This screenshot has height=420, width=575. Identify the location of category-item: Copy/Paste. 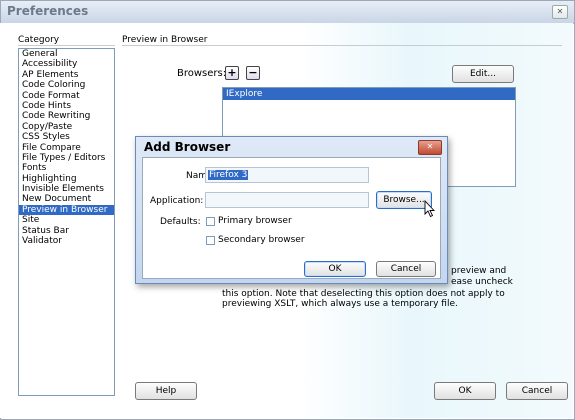
(66, 127).